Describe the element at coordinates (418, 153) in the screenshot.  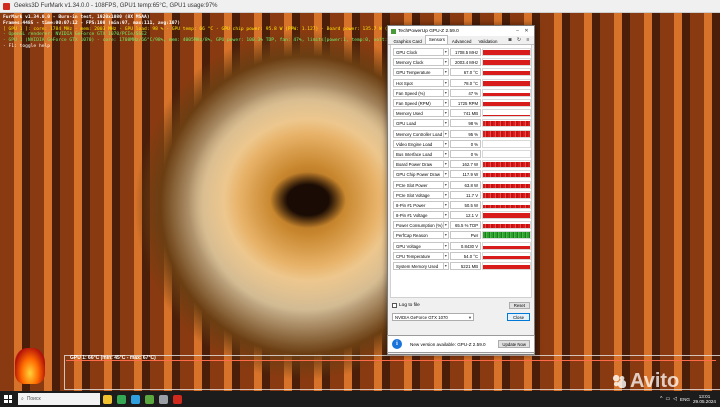
I see `sensor-name: Bus Interface Load` at that location.